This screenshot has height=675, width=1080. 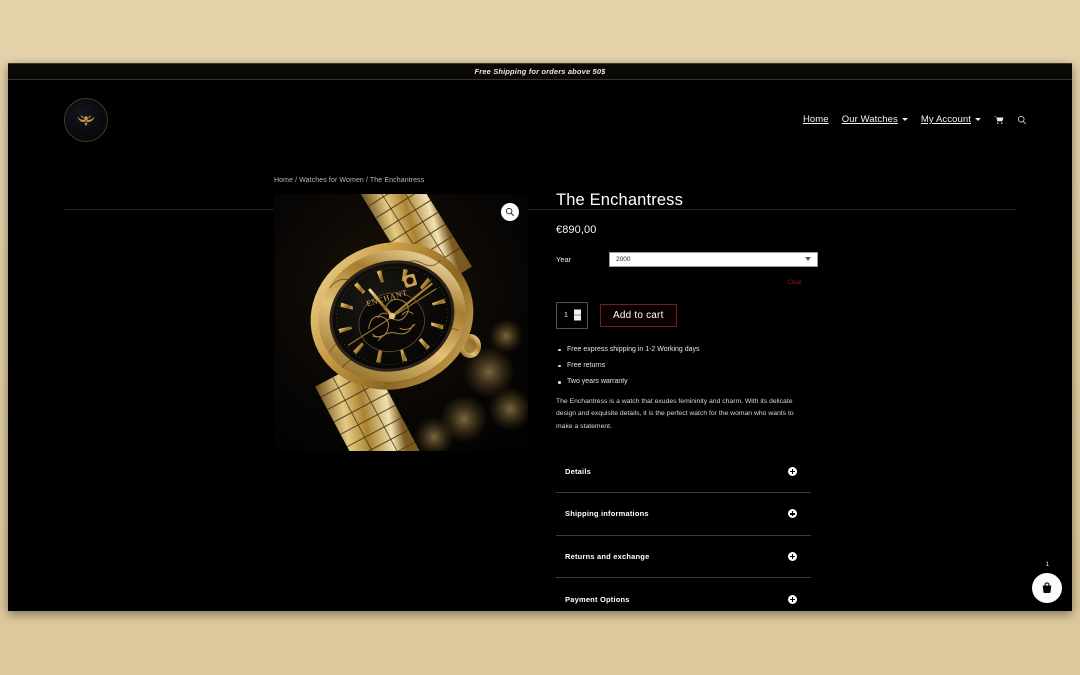 I want to click on year-select: 2000, so click(x=713, y=259).